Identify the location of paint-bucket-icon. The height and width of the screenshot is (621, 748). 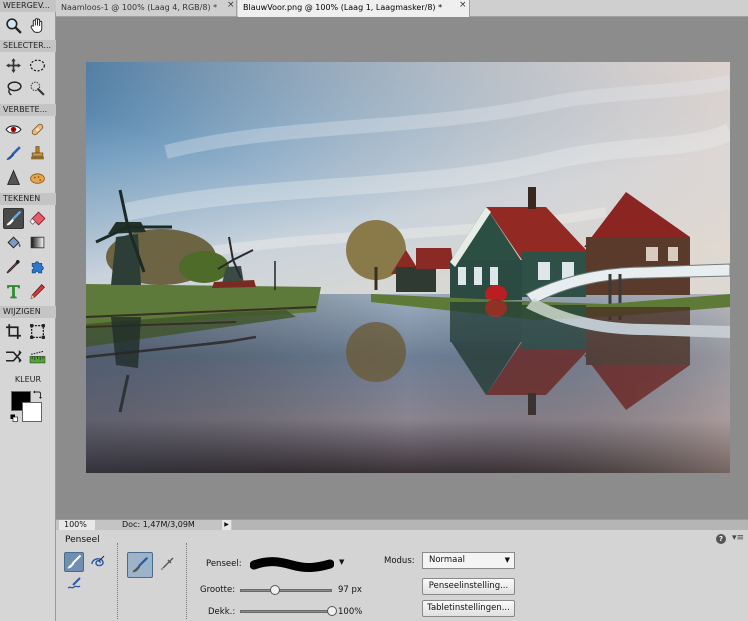
(14, 242).